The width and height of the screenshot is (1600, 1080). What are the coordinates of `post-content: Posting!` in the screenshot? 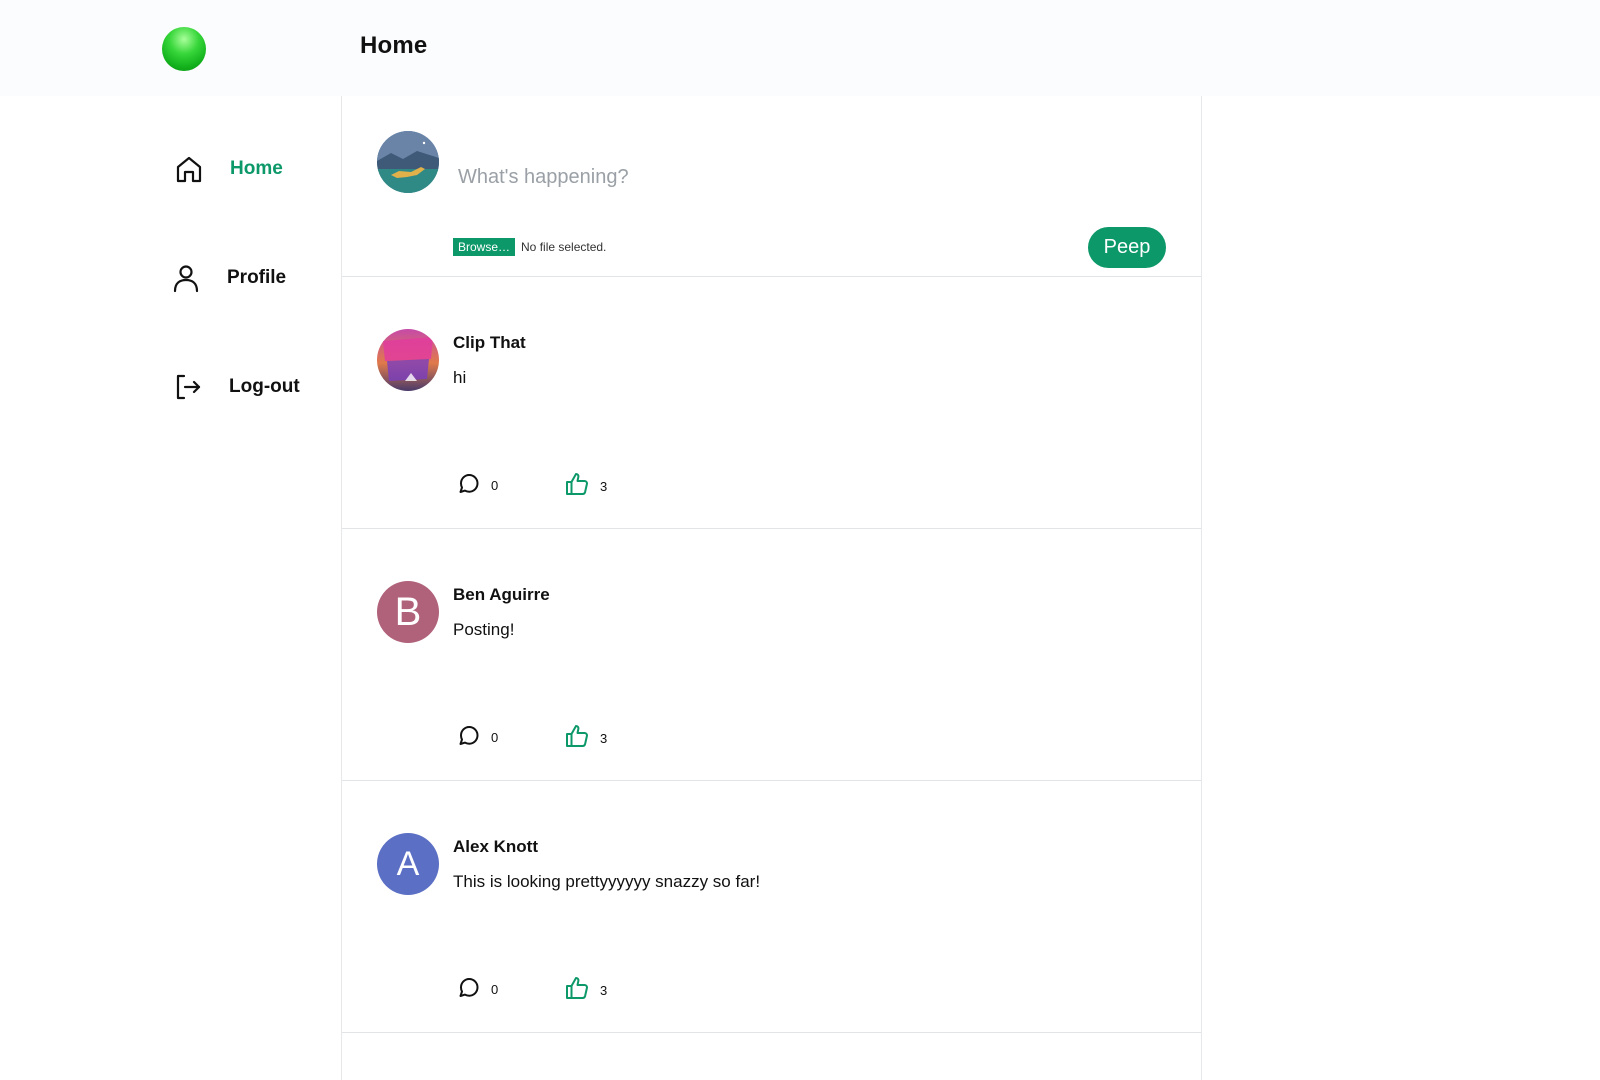 It's located at (484, 629).